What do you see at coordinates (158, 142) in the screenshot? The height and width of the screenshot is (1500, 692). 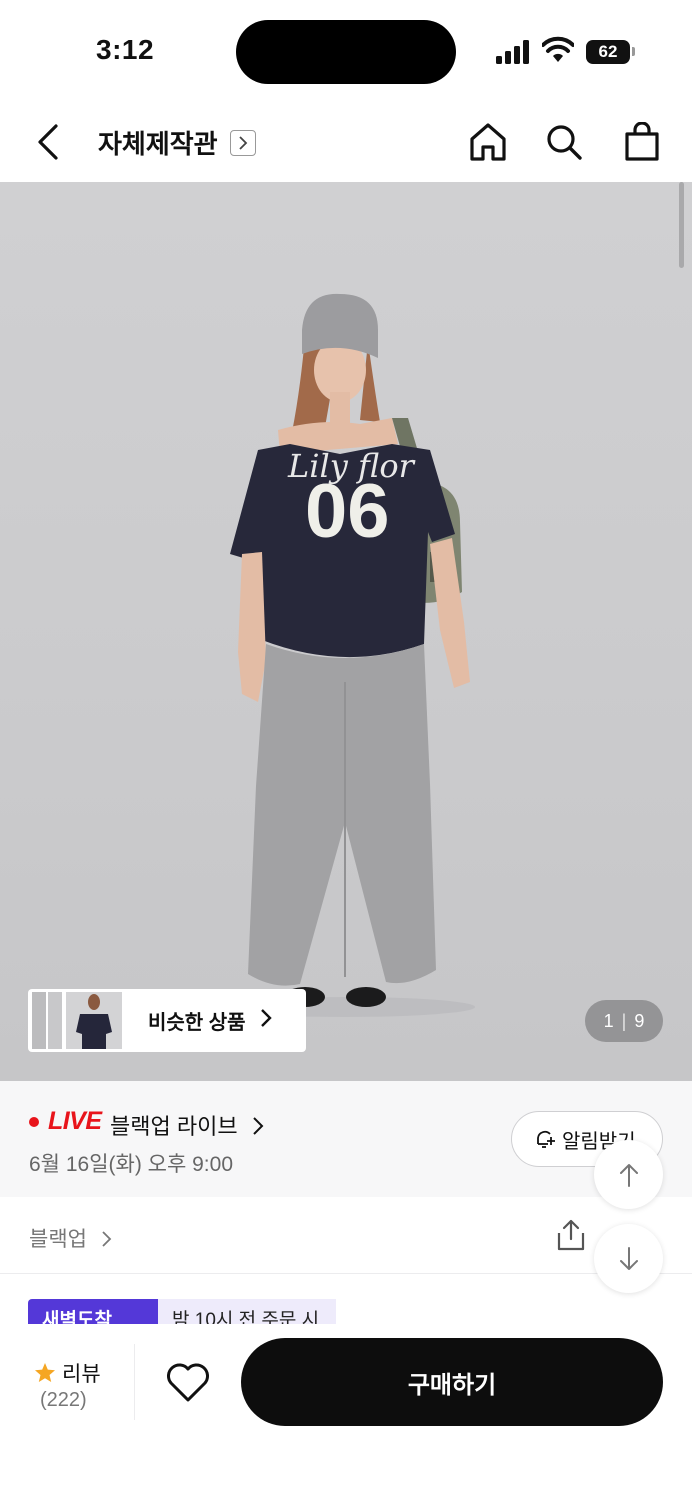 I see `store-title: 자체제작관` at bounding box center [158, 142].